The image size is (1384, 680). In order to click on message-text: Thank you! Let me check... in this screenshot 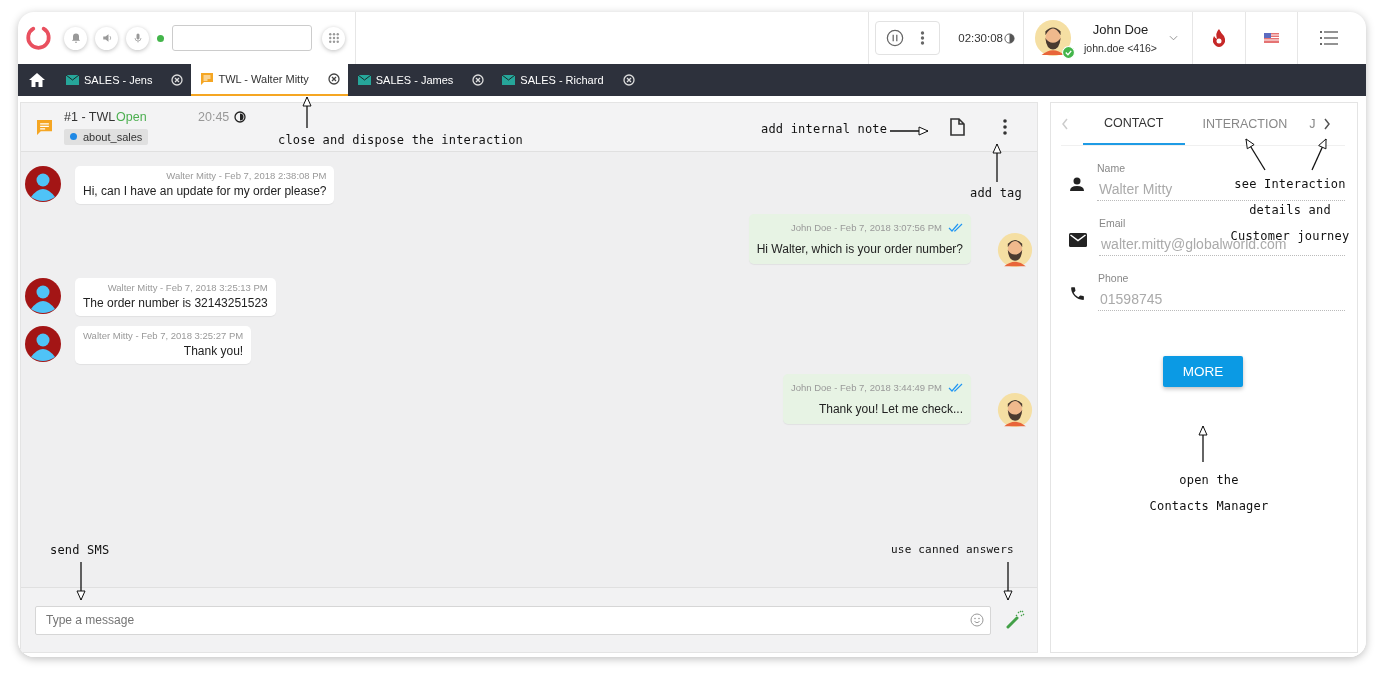, I will do `click(890, 409)`.